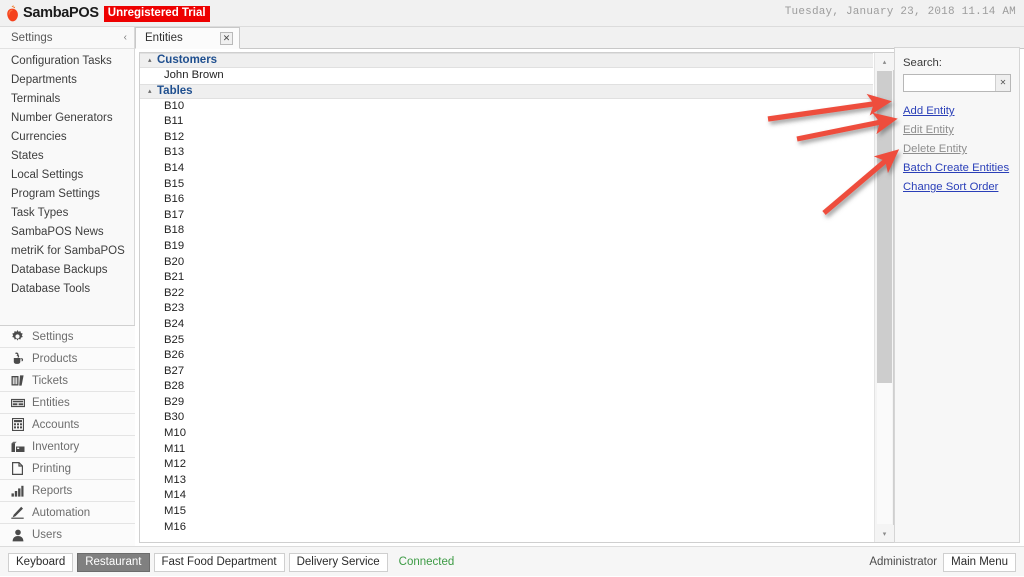 This screenshot has height=577, width=1024. I want to click on search-box: ✕, so click(957, 83).